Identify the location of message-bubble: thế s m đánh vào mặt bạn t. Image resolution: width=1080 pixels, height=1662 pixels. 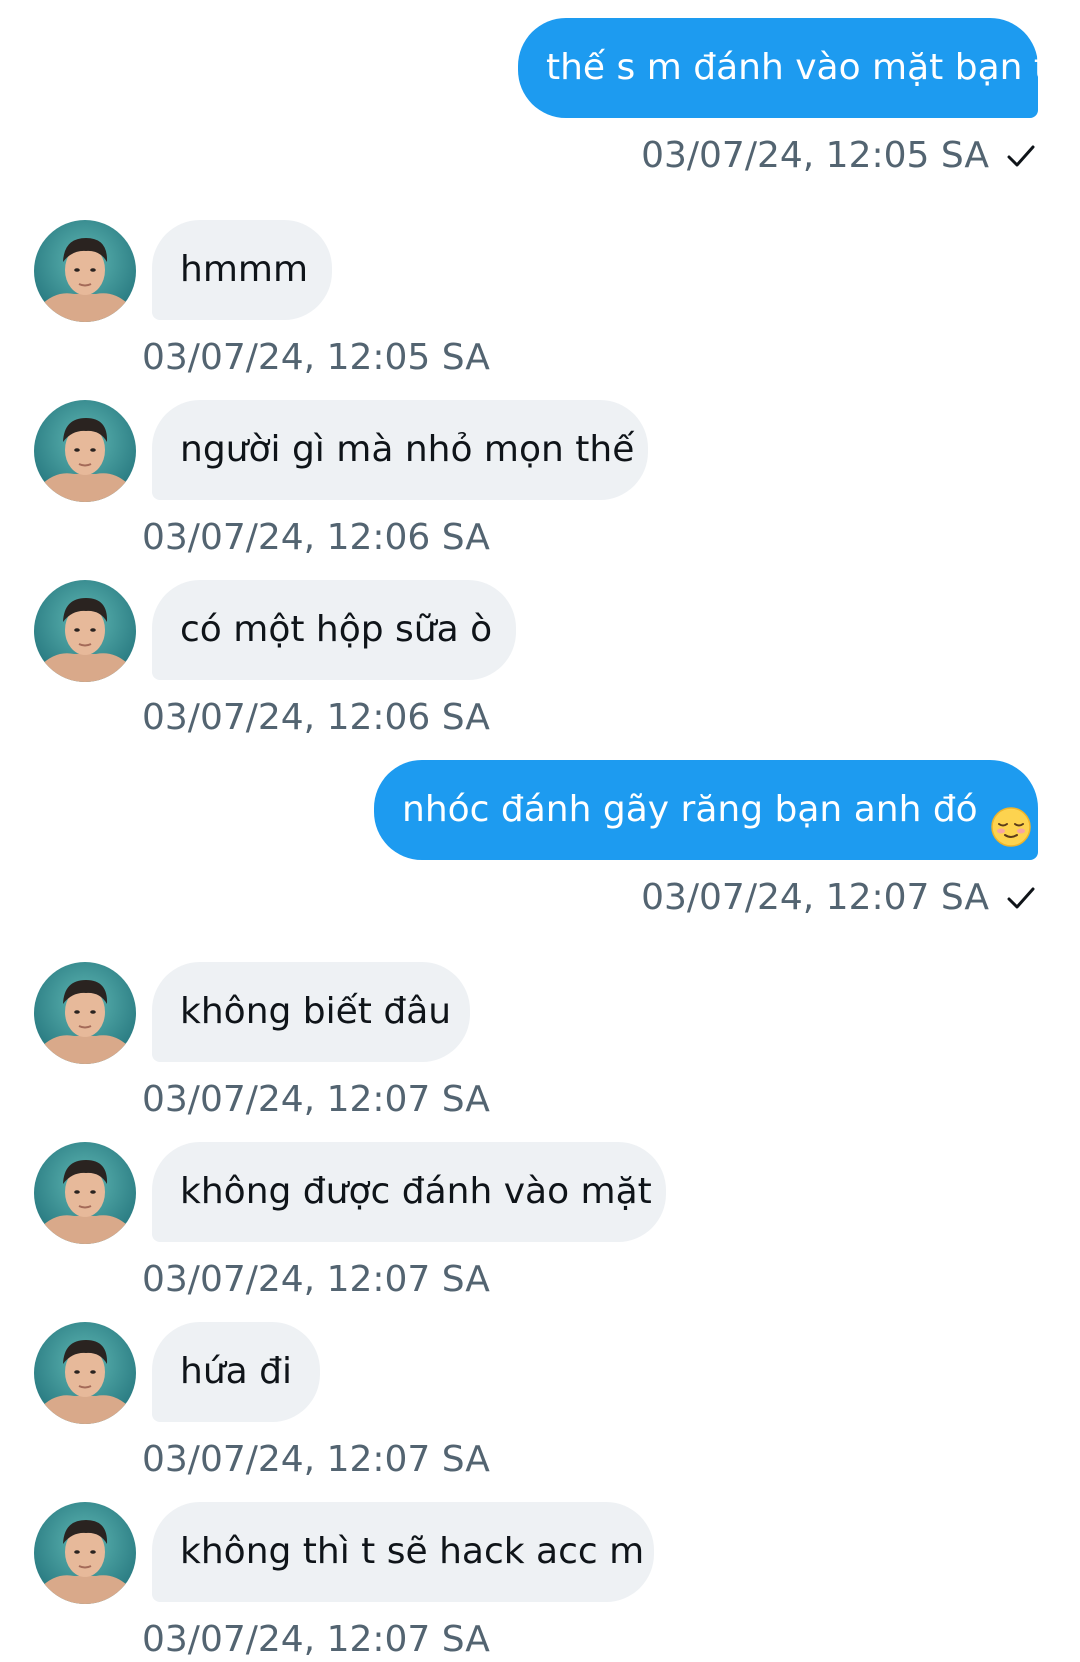
(783, 68).